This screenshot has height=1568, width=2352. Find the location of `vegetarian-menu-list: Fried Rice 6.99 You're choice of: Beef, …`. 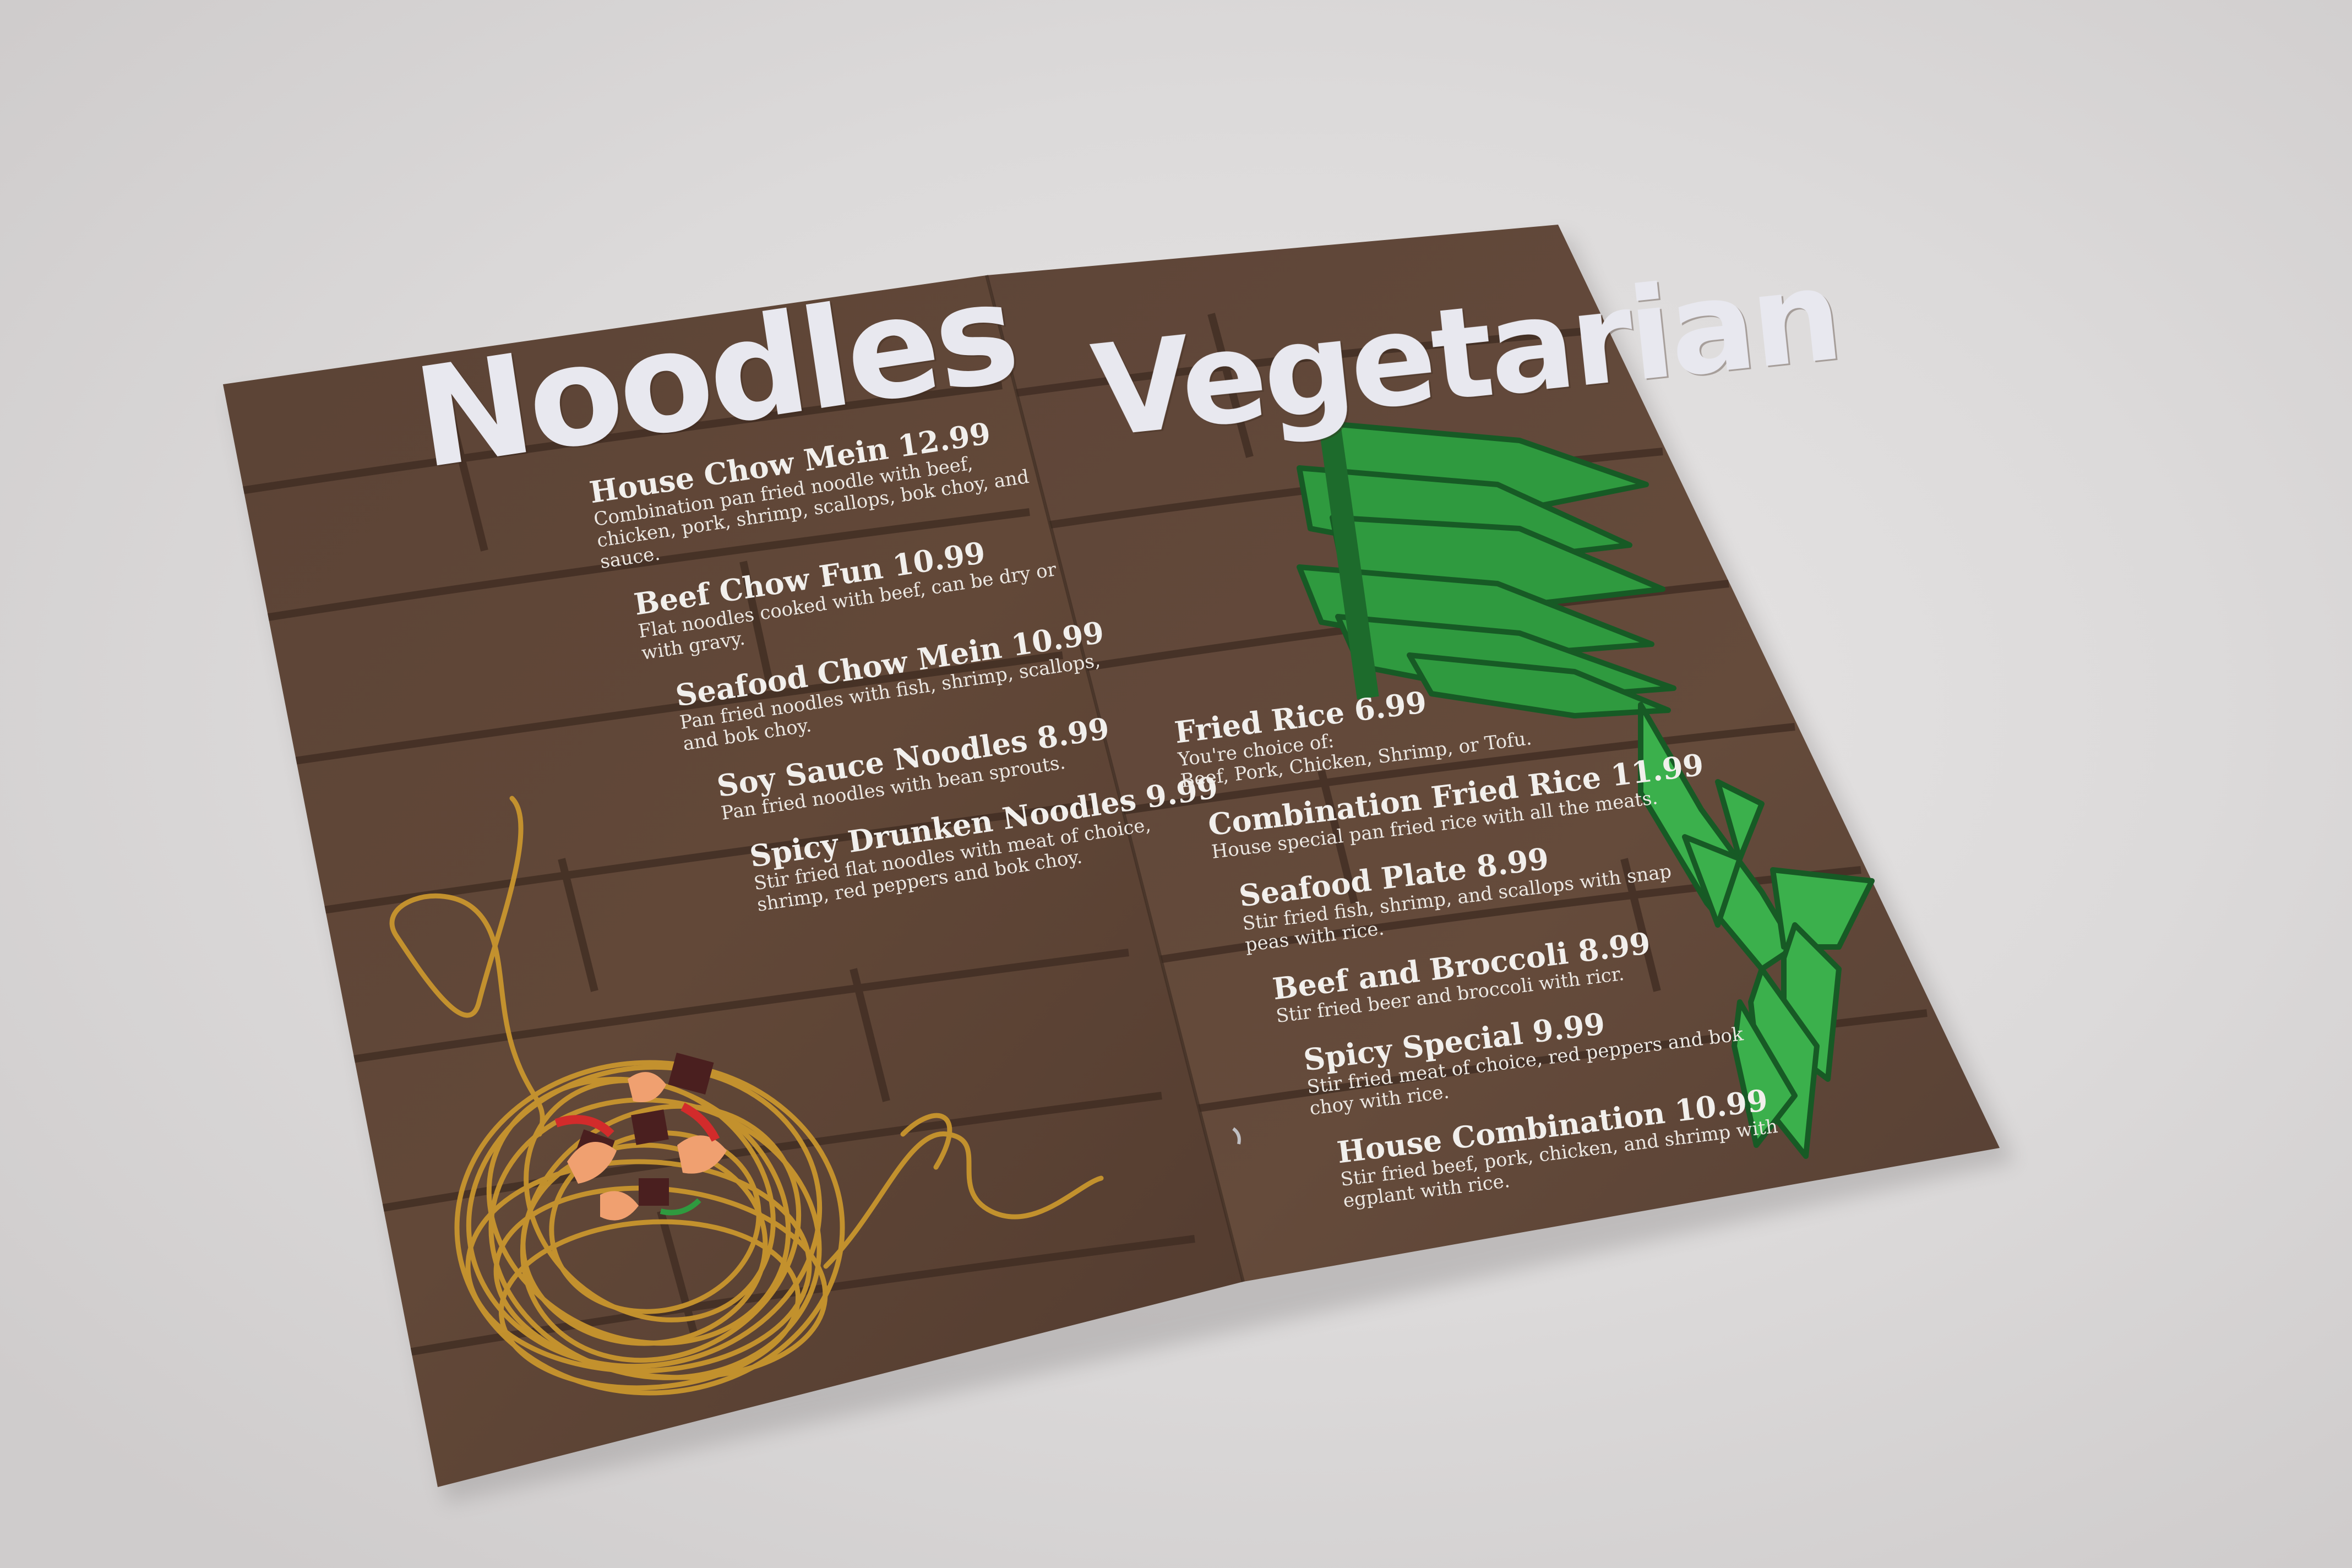

vegetarian-menu-list: Fried Rice 6.99 You're choice of: Beef, … is located at coordinates (1477, 937).